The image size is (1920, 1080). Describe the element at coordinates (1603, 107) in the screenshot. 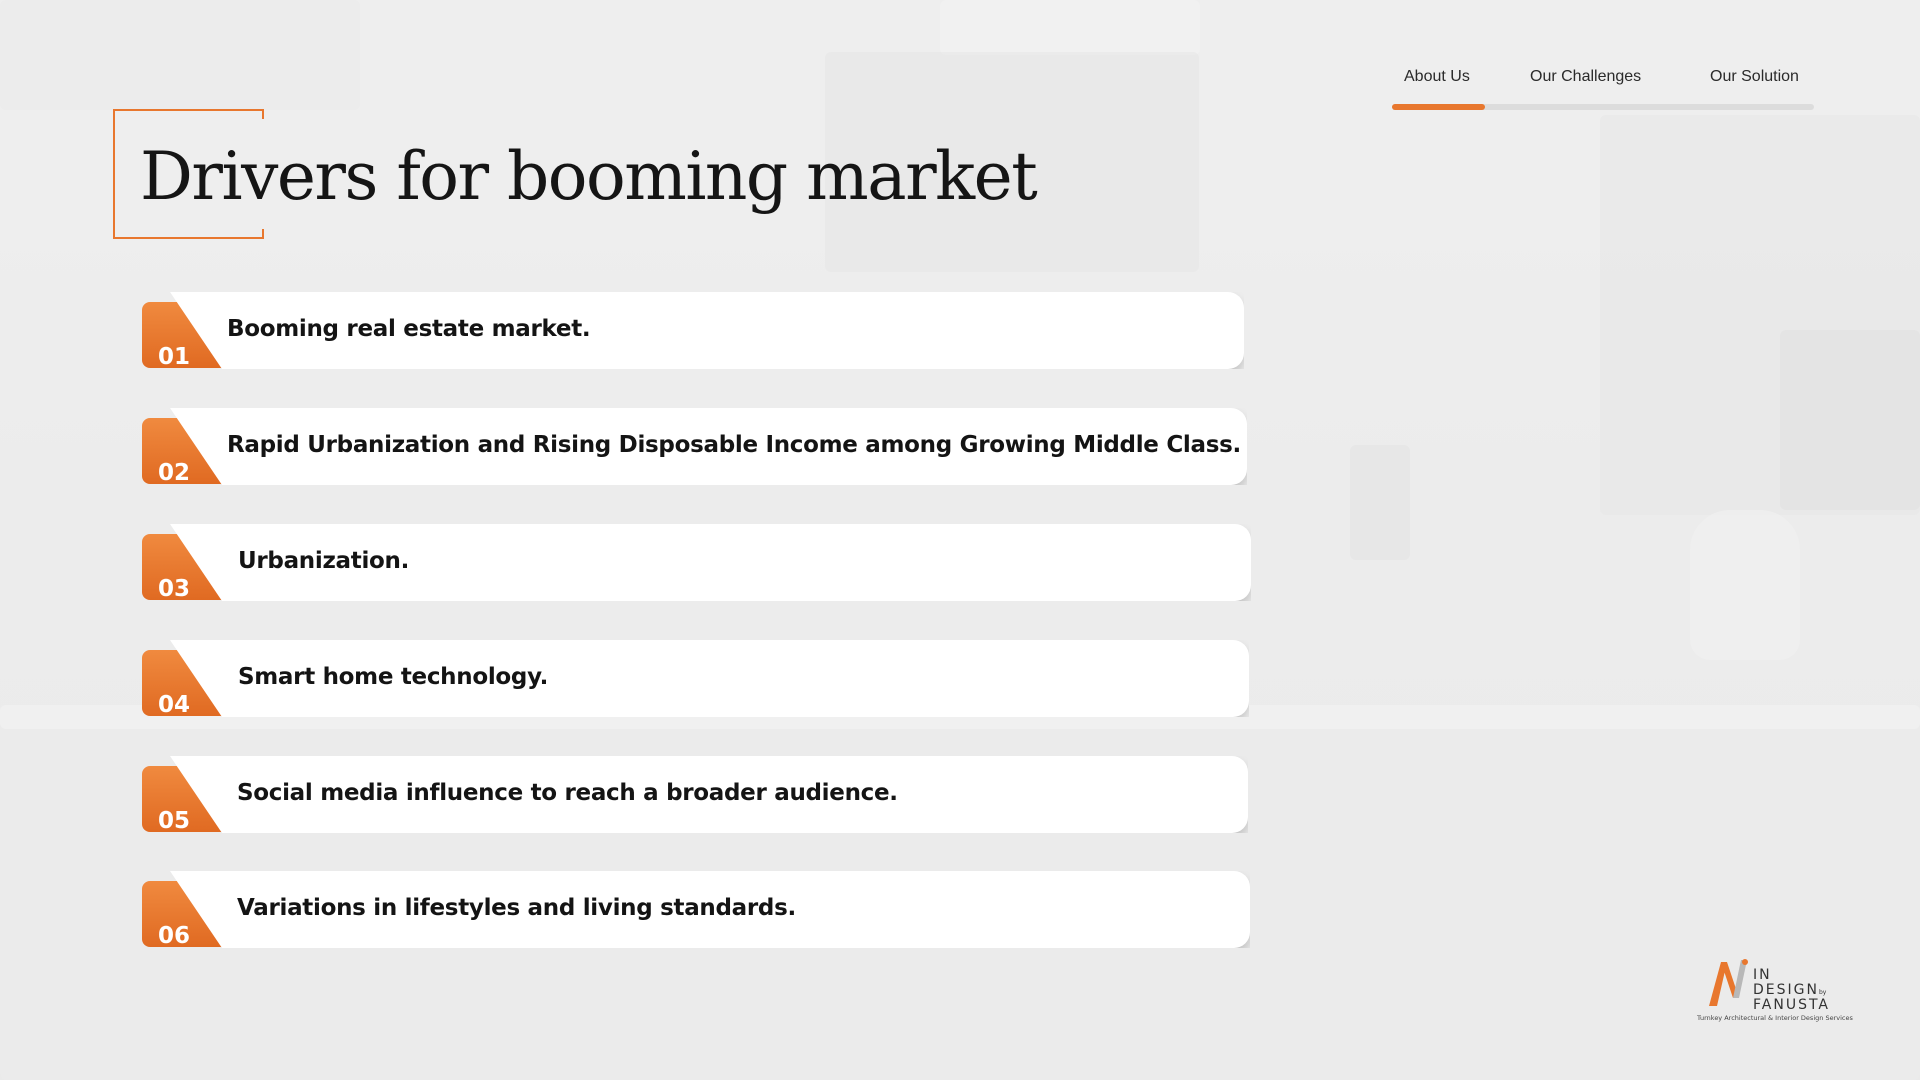

I see `nav-progress-track` at that location.